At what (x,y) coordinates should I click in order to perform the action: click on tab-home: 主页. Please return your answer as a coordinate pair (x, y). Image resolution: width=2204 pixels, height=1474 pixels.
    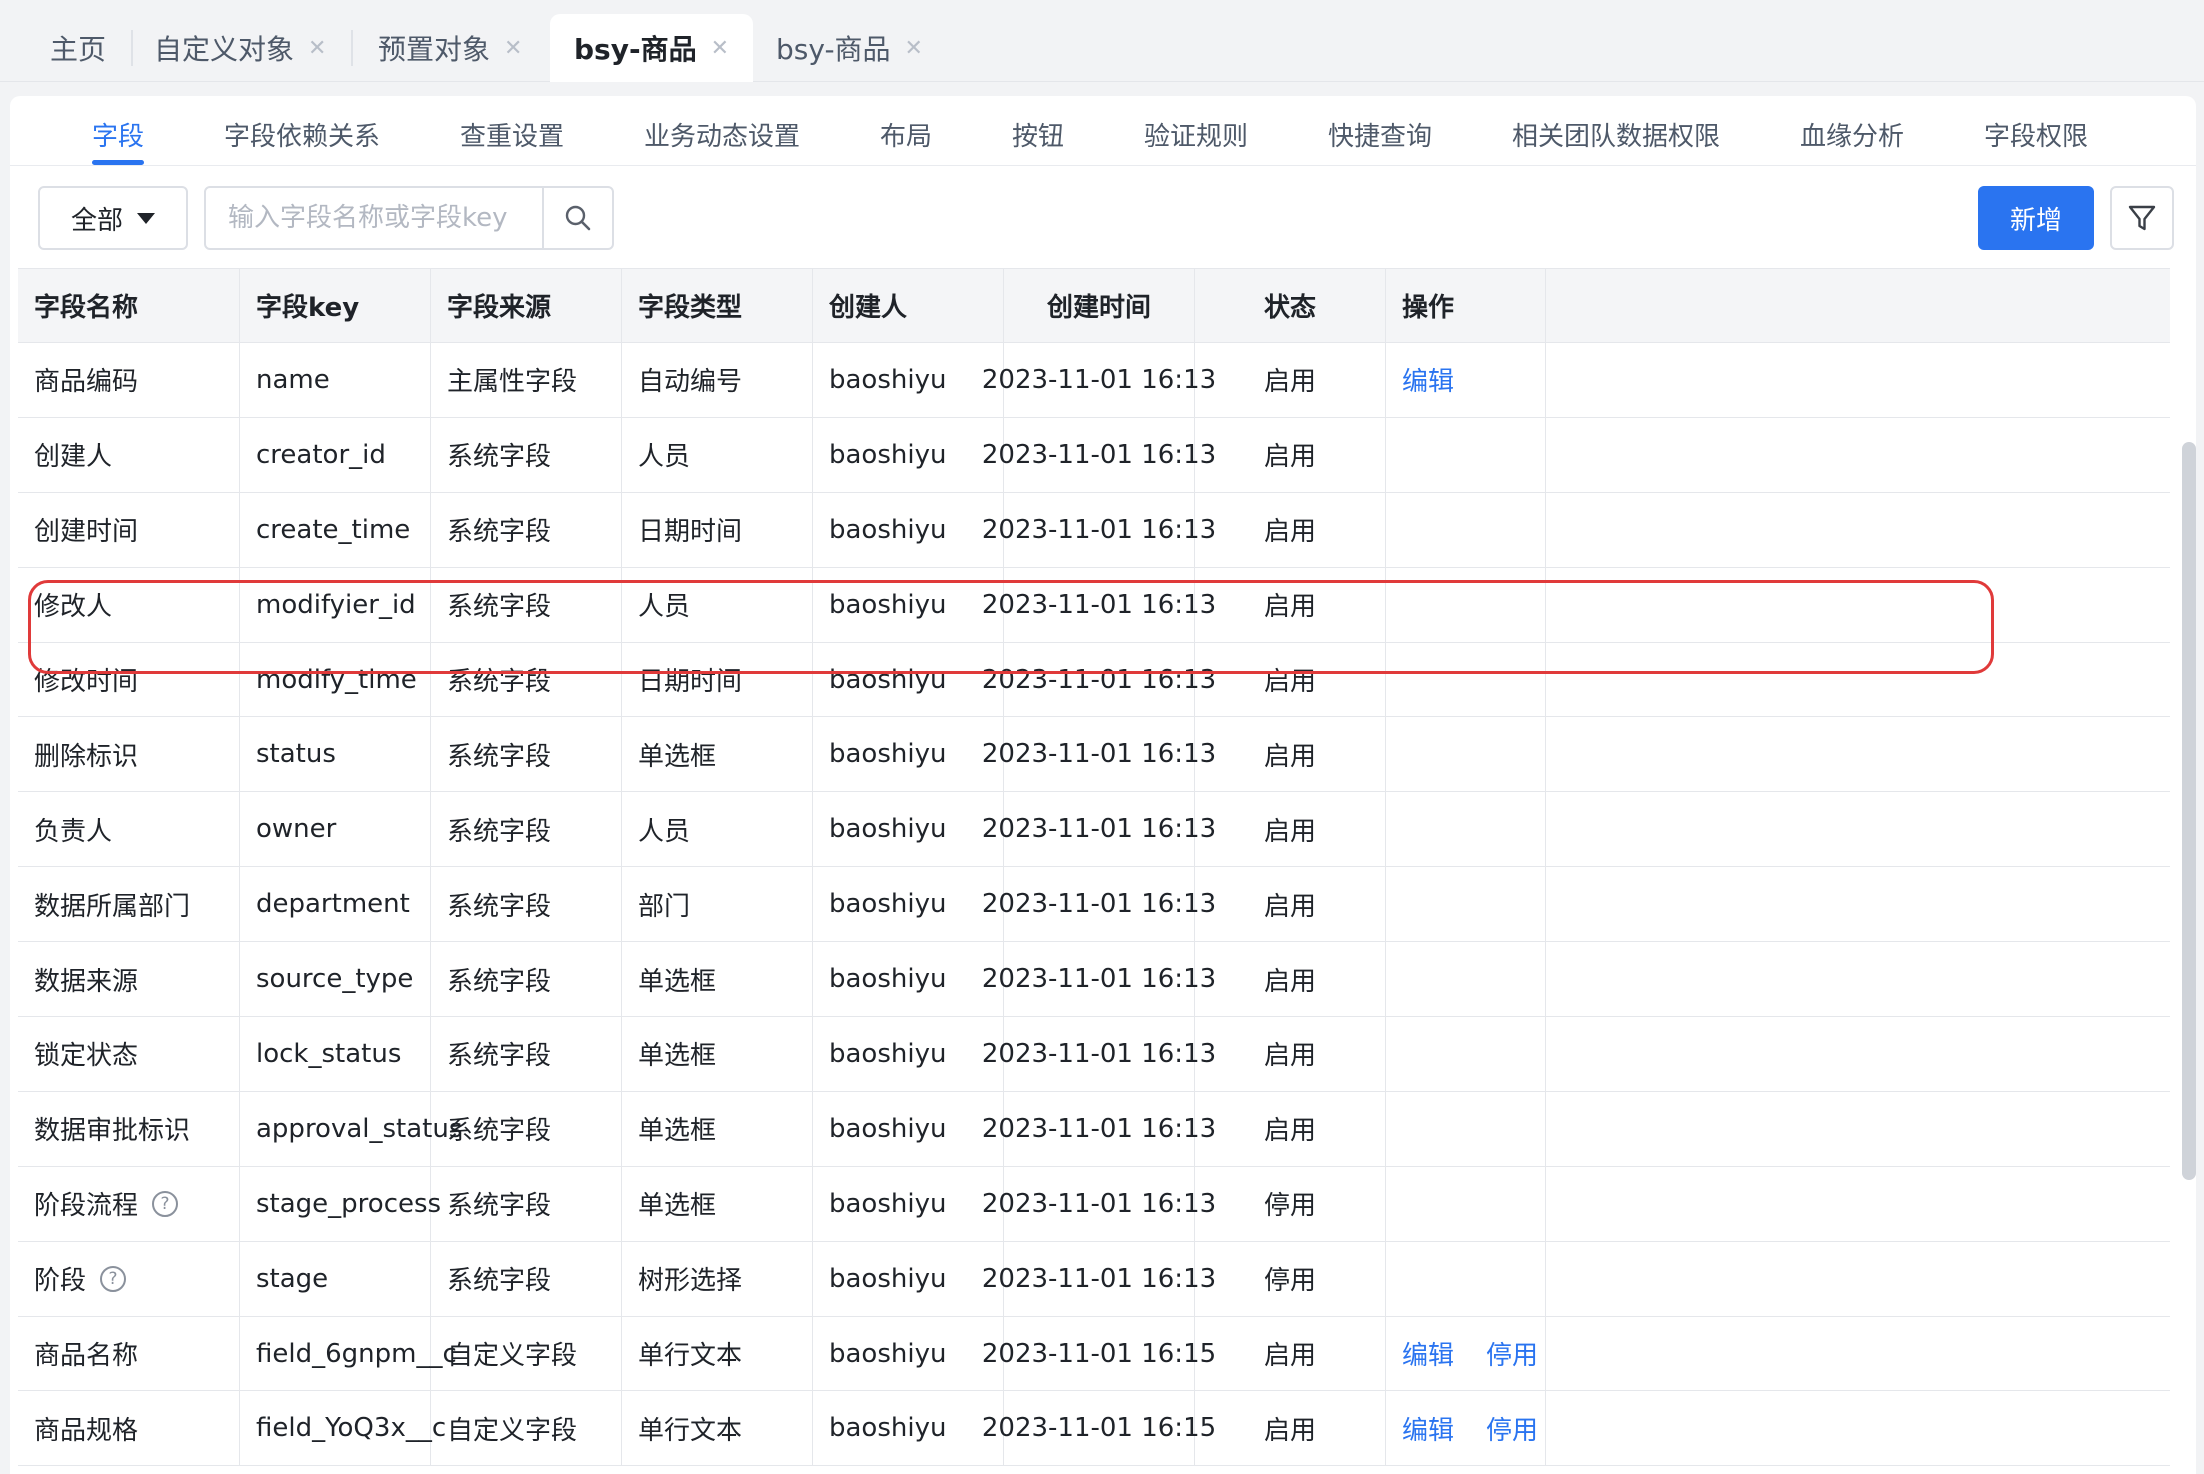
    Looking at the image, I should click on (78, 48).